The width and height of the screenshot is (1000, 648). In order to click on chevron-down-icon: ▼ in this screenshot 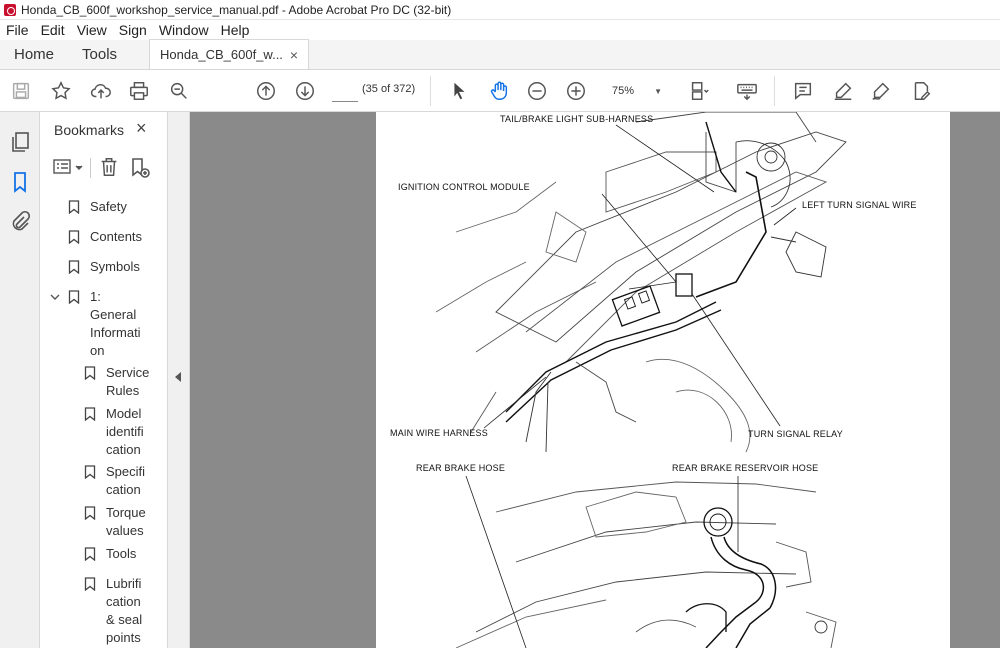, I will do `click(658, 91)`.